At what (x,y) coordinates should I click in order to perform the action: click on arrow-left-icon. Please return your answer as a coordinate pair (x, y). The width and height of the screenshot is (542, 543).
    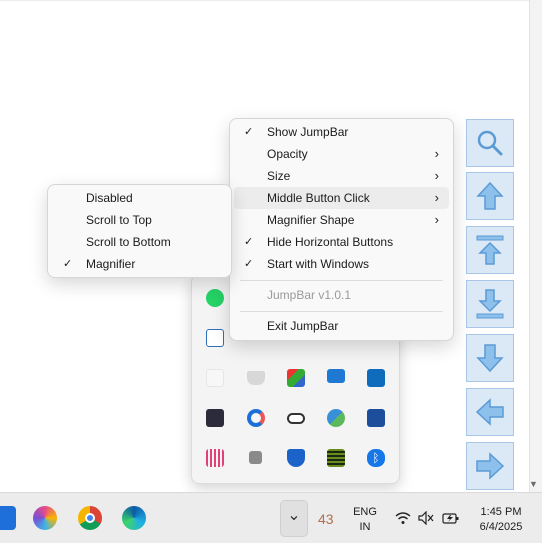
    Looking at the image, I should click on (489, 412).